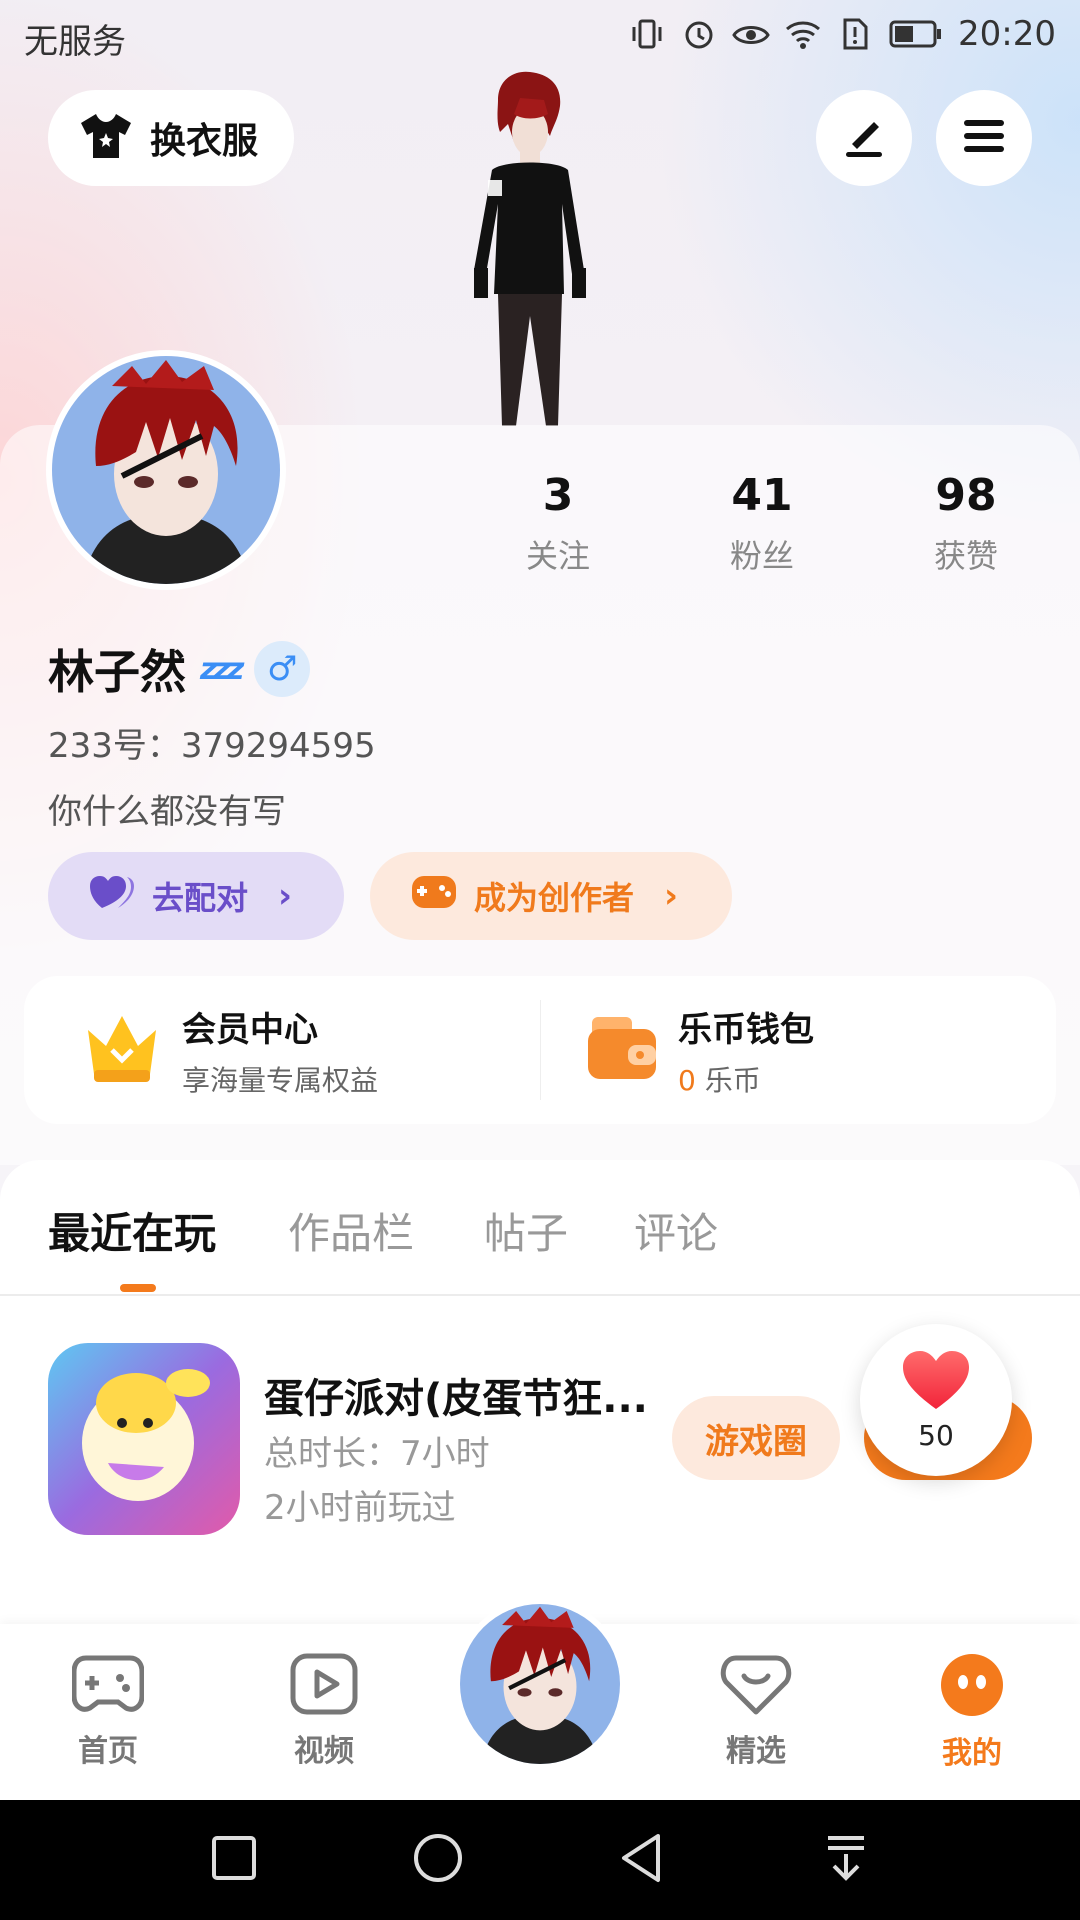 The width and height of the screenshot is (1080, 1920). Describe the element at coordinates (965, 556) in the screenshot. I see `likes-label: 获赞` at that location.